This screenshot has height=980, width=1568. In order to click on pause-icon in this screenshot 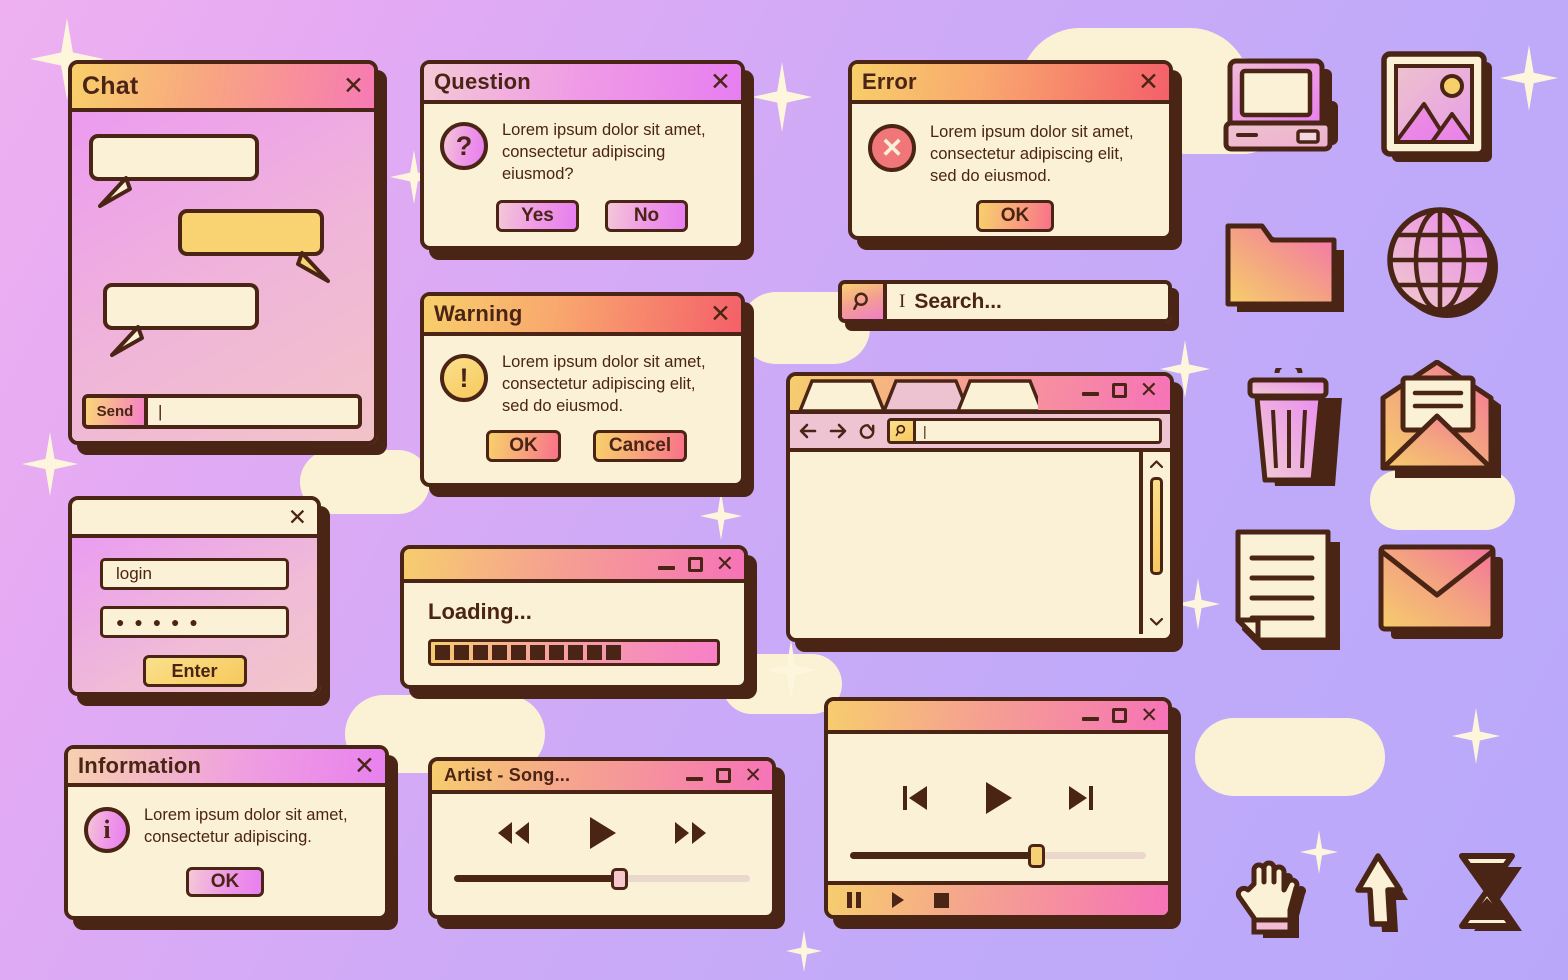, I will do `click(854, 900)`.